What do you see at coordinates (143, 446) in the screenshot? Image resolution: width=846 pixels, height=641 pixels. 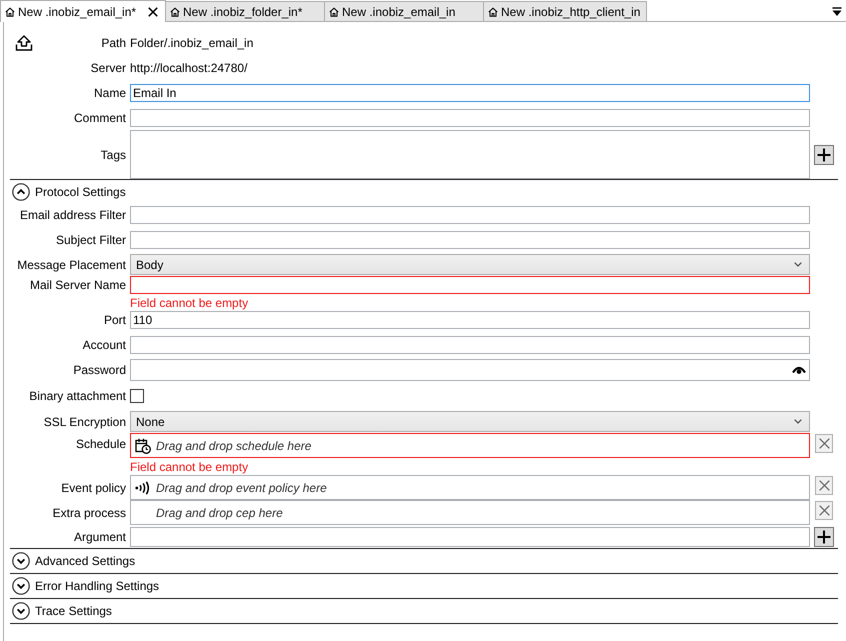 I see `calendar-clock-icon` at bounding box center [143, 446].